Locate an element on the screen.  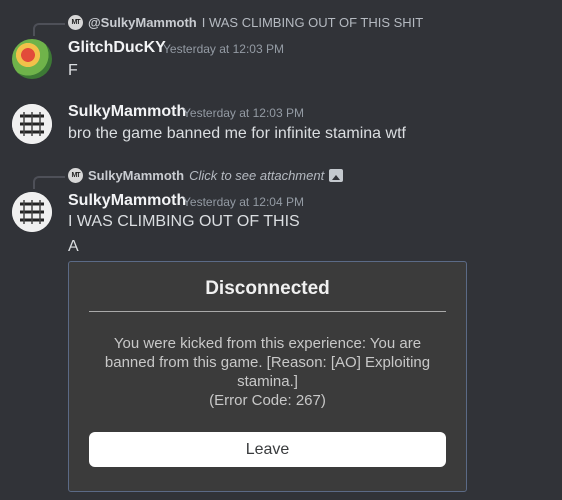
username: GlitchDucKY is located at coordinates (117, 48).